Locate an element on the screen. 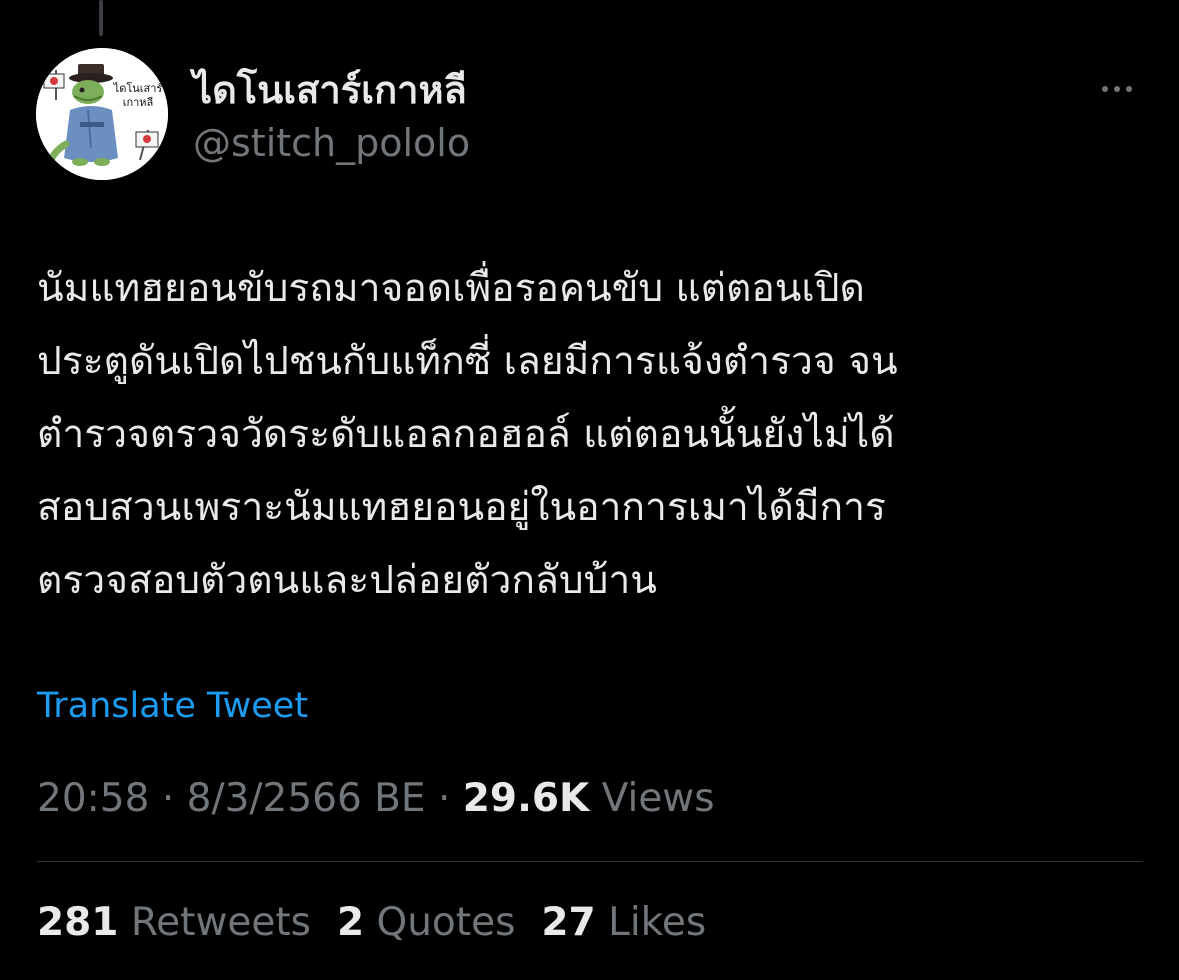 Image resolution: width=1179 pixels, height=980 pixels. likes-stat: 27 Likes is located at coordinates (623, 923).